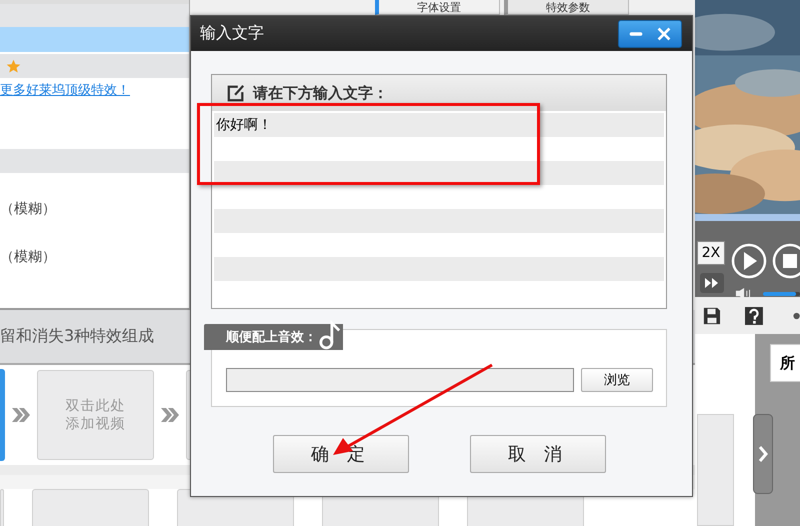 This screenshot has width=800, height=526. I want to click on side-tab: 所, so click(785, 363).